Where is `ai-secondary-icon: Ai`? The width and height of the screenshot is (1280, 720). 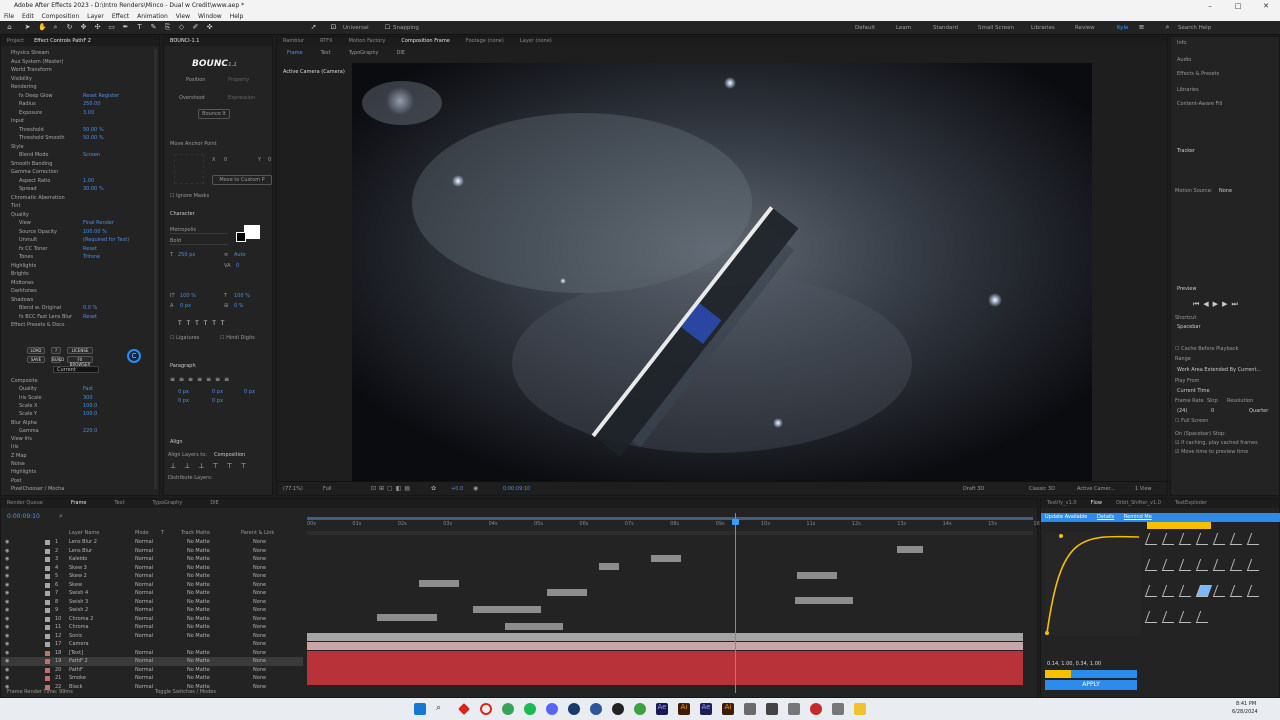 ai-secondary-icon: Ai is located at coordinates (728, 709).